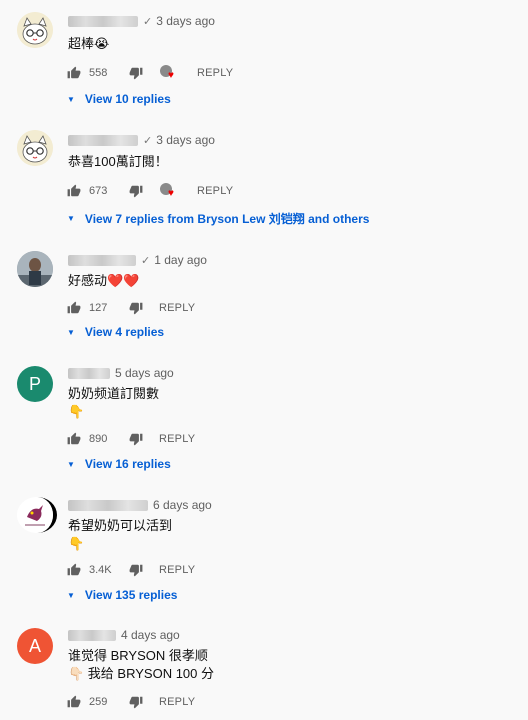 This screenshot has height=720, width=528. What do you see at coordinates (124, 332) in the screenshot?
I see `view-replies-label: View 4 replies` at bounding box center [124, 332].